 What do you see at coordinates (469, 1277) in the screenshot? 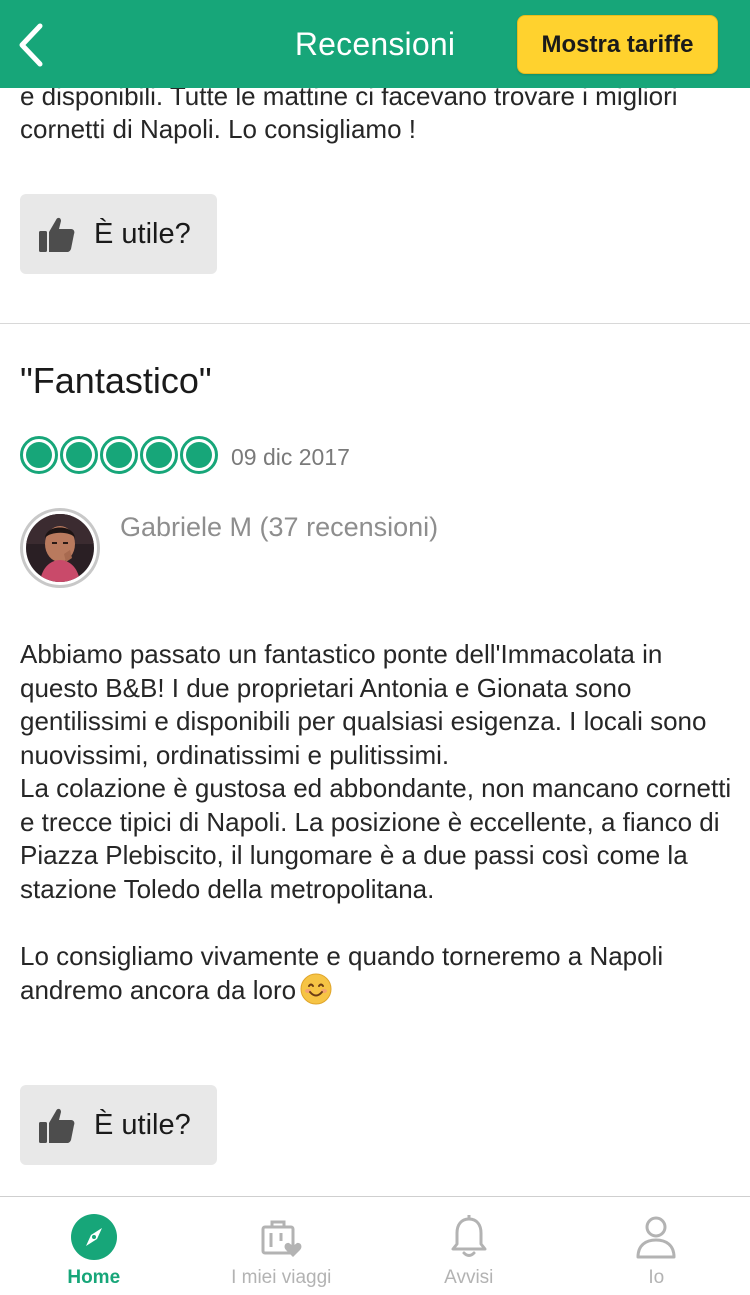
I see `tab-label: Avvisi` at bounding box center [469, 1277].